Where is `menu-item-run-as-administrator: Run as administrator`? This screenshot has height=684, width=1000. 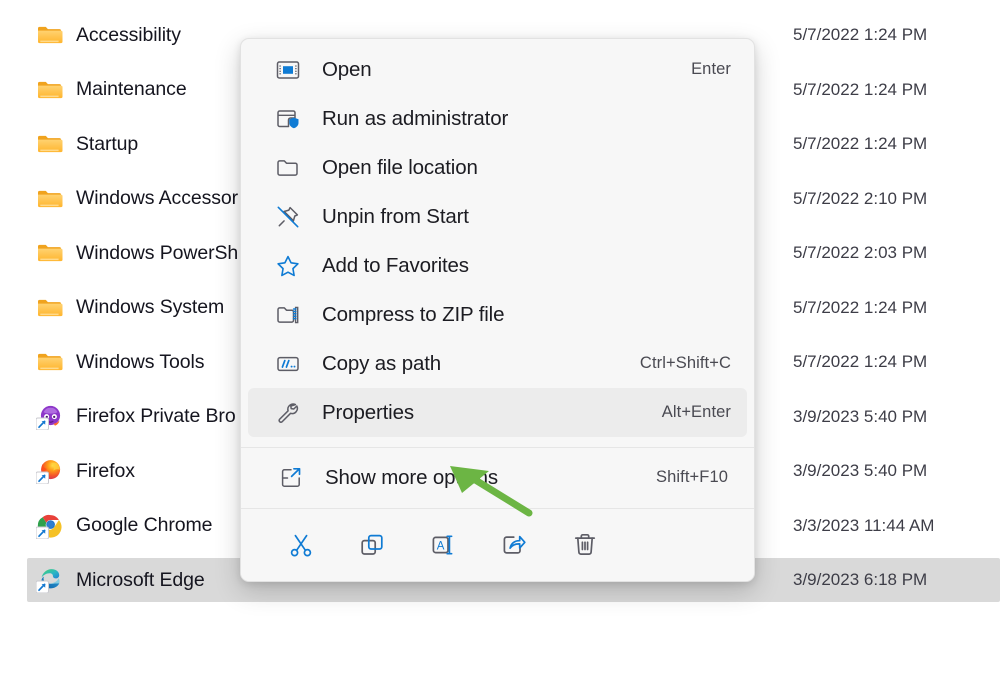 menu-item-run-as-administrator: Run as administrator is located at coordinates (497, 118).